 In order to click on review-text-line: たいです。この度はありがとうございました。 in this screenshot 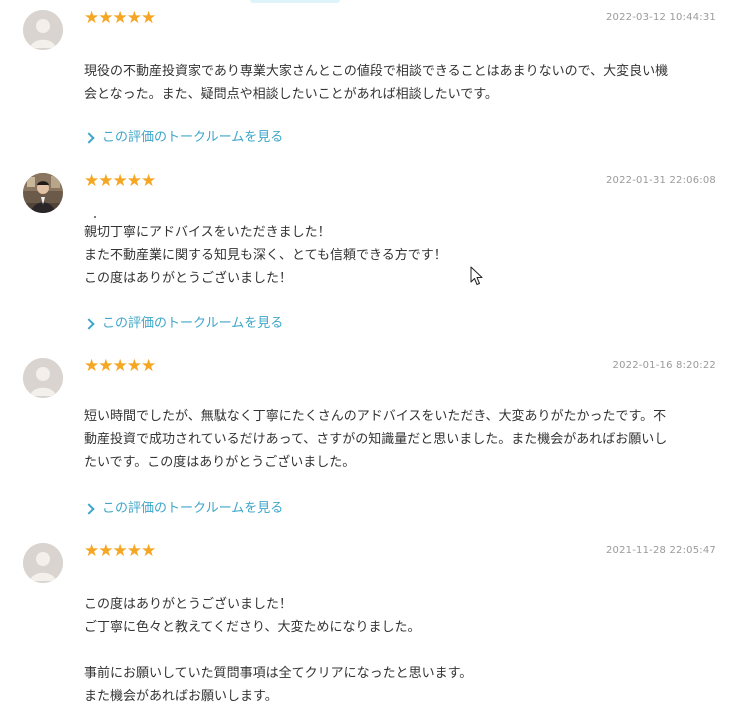, I will do `click(220, 462)`.